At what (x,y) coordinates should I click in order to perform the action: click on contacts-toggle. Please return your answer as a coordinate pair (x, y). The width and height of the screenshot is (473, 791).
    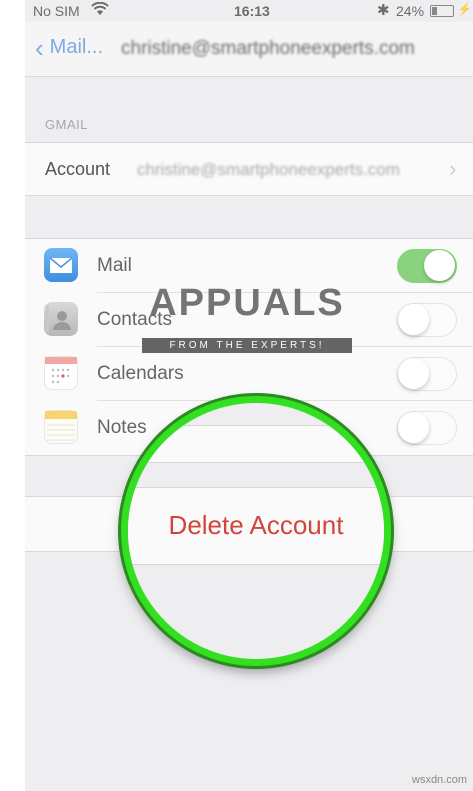
    Looking at the image, I should click on (427, 320).